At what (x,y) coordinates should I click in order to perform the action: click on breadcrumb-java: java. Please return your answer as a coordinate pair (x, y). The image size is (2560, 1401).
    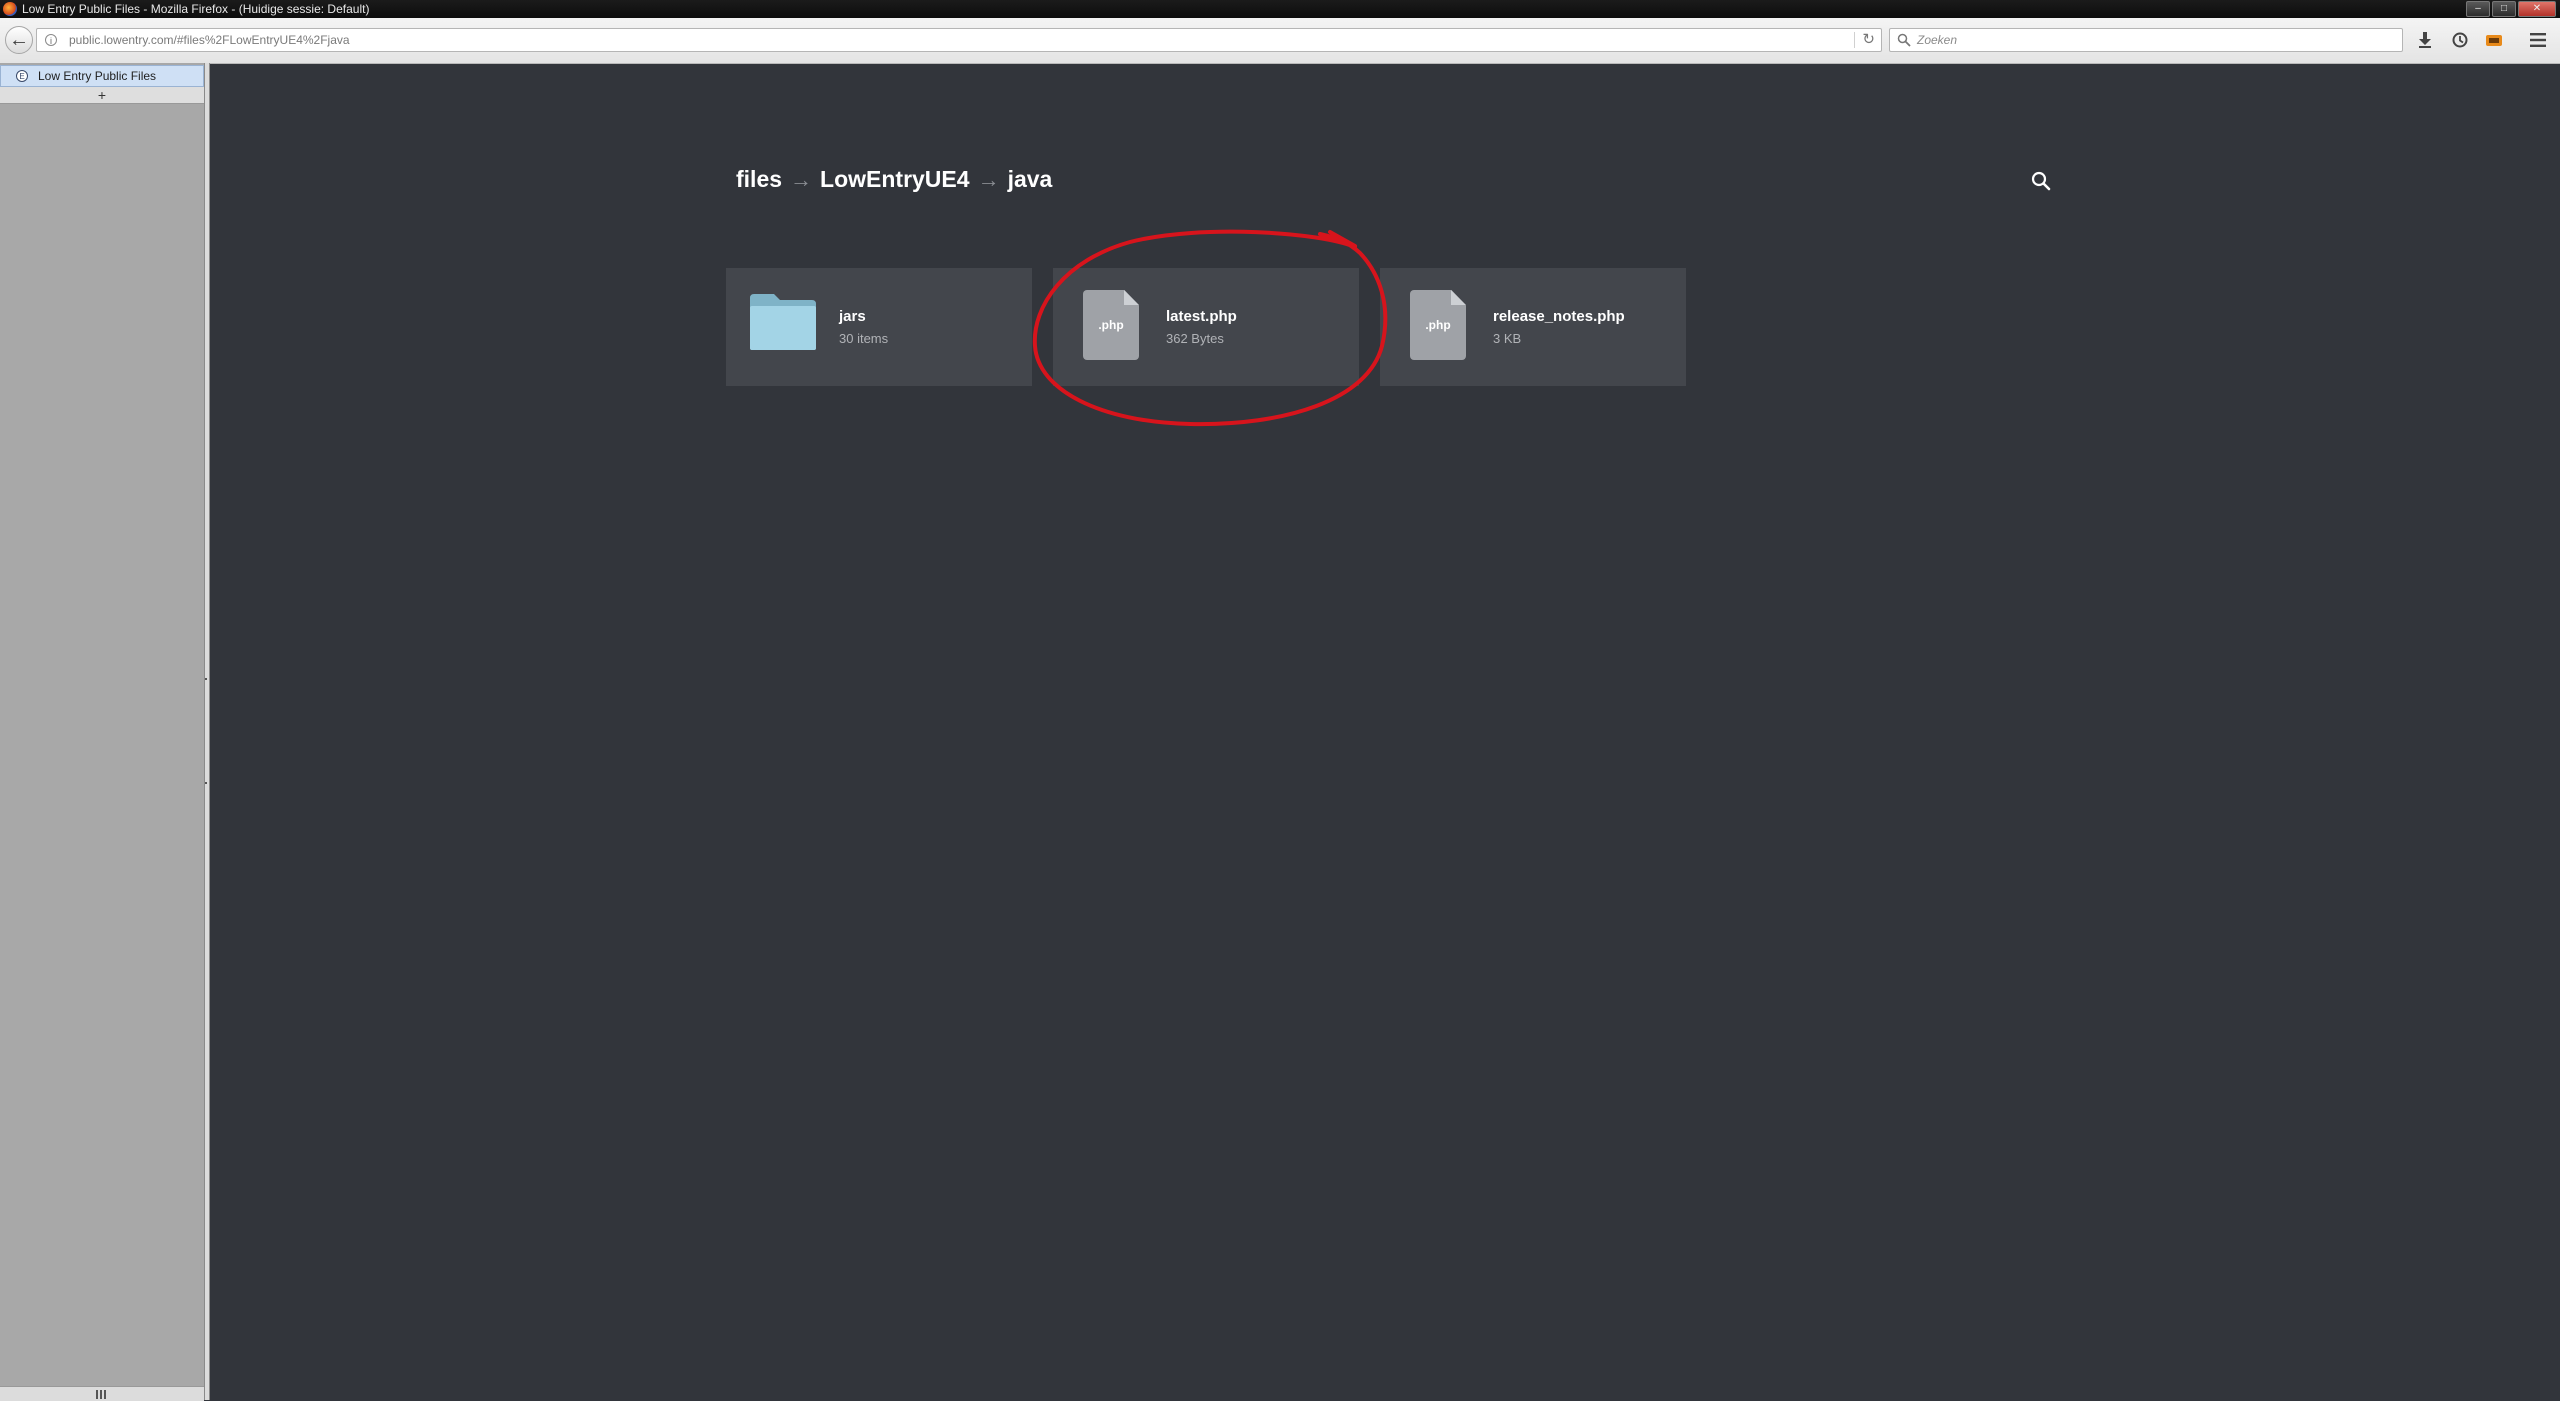
    Looking at the image, I should click on (1030, 179).